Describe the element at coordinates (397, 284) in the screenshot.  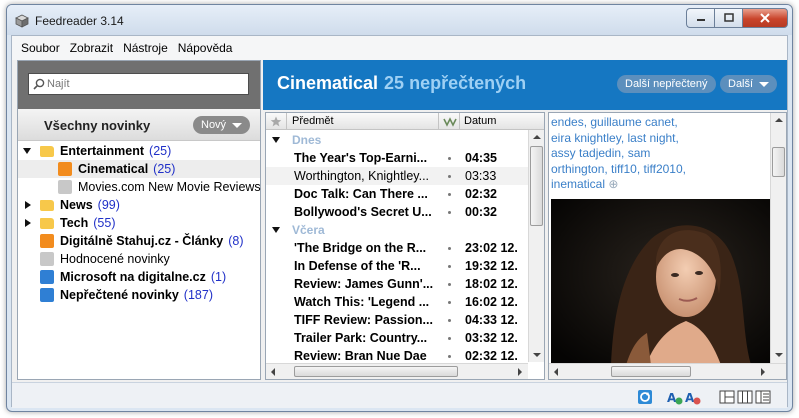
I see `article-row: Review: James Gunn'... 18:02 12.` at that location.